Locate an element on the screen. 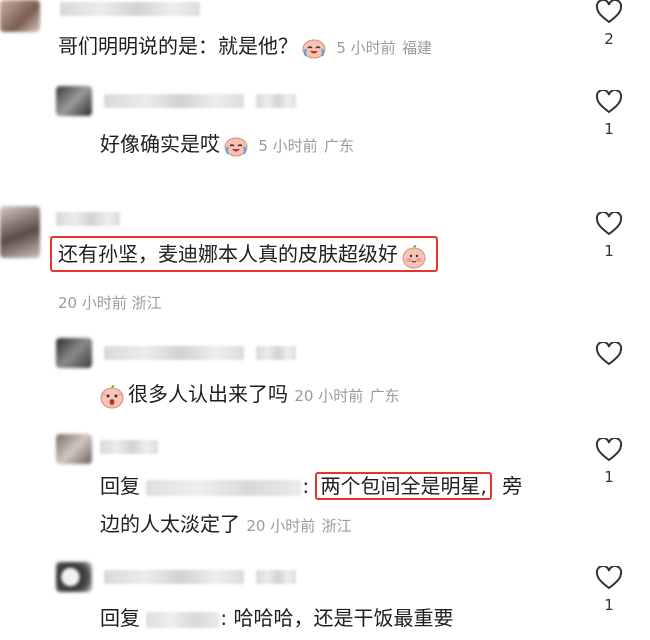 Image resolution: width=650 pixels, height=640 pixels. comment-text-row: 回复 : 两个包间全是明星, 旁 is located at coordinates (311, 486).